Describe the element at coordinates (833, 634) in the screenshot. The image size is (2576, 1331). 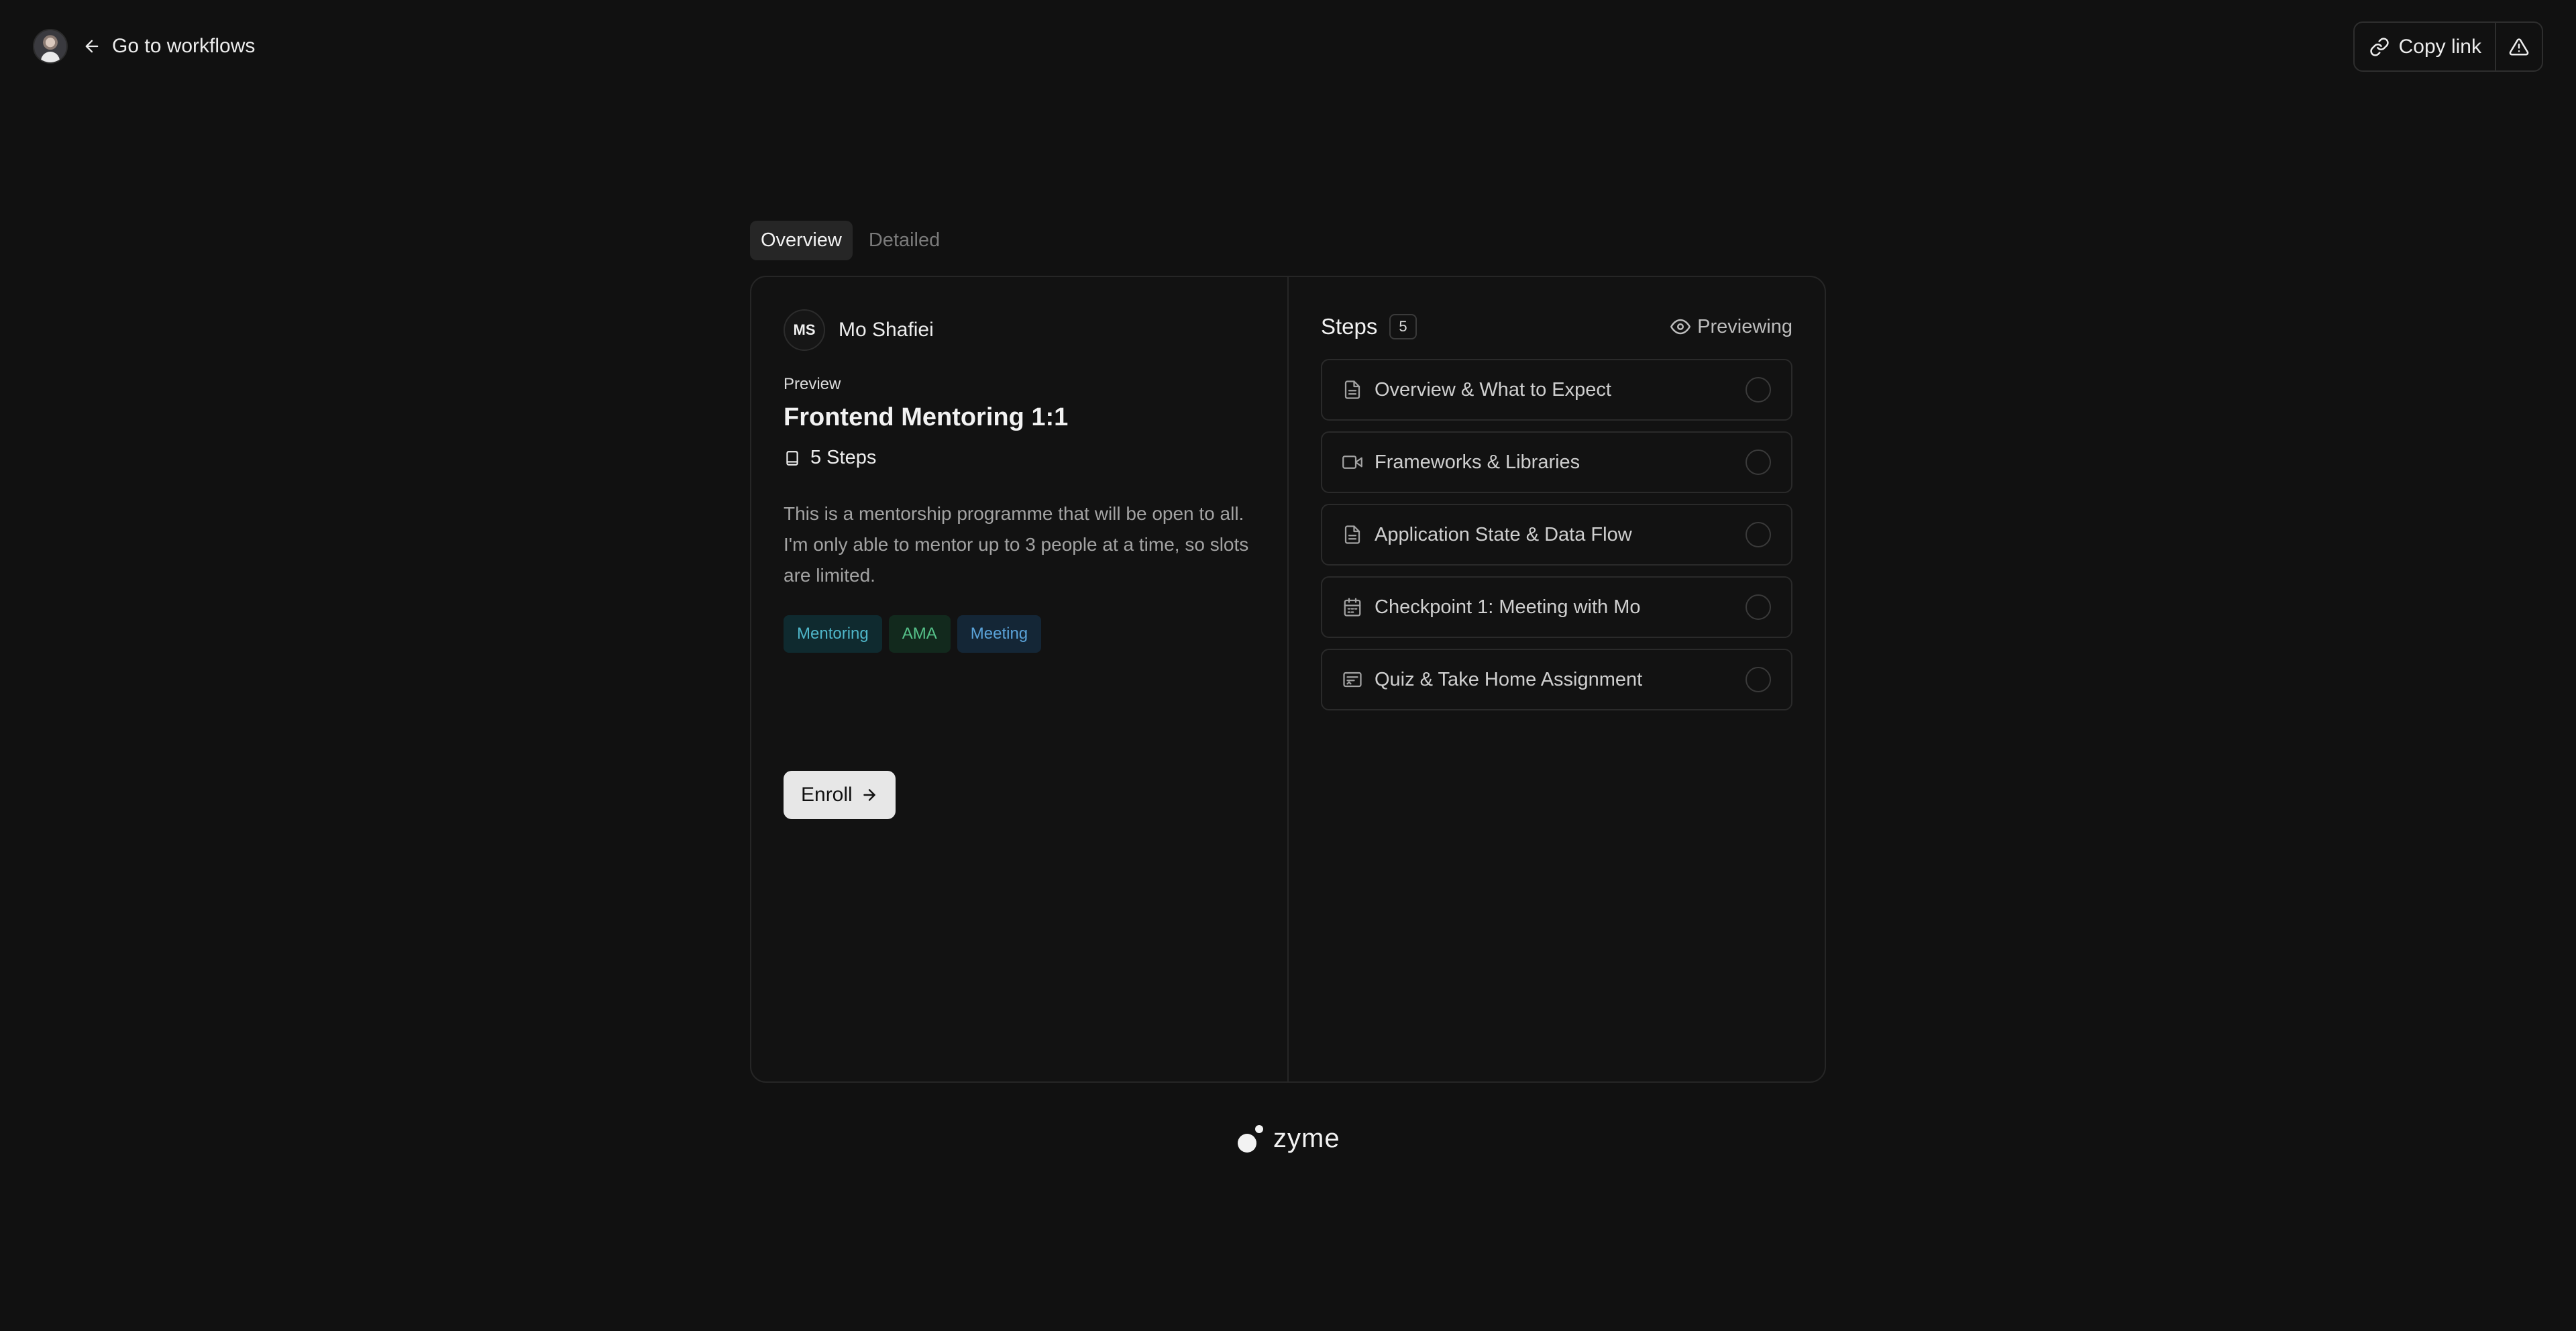
I see `tag-mentoring: Mentoring` at that location.